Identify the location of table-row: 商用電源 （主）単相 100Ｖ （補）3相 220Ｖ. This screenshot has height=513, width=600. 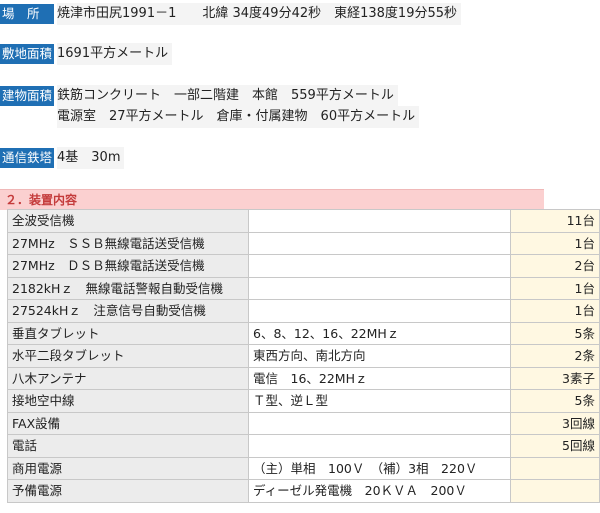
(303, 468).